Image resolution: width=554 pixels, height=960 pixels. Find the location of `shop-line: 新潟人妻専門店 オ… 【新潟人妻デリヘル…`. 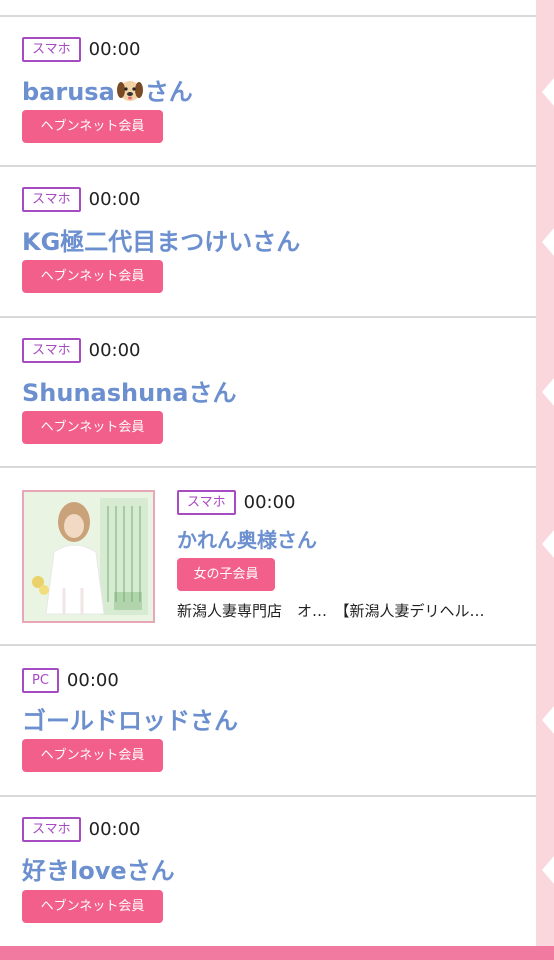

shop-line: 新潟人妻専門店 オ… 【新潟人妻デリヘル… is located at coordinates (331, 610).